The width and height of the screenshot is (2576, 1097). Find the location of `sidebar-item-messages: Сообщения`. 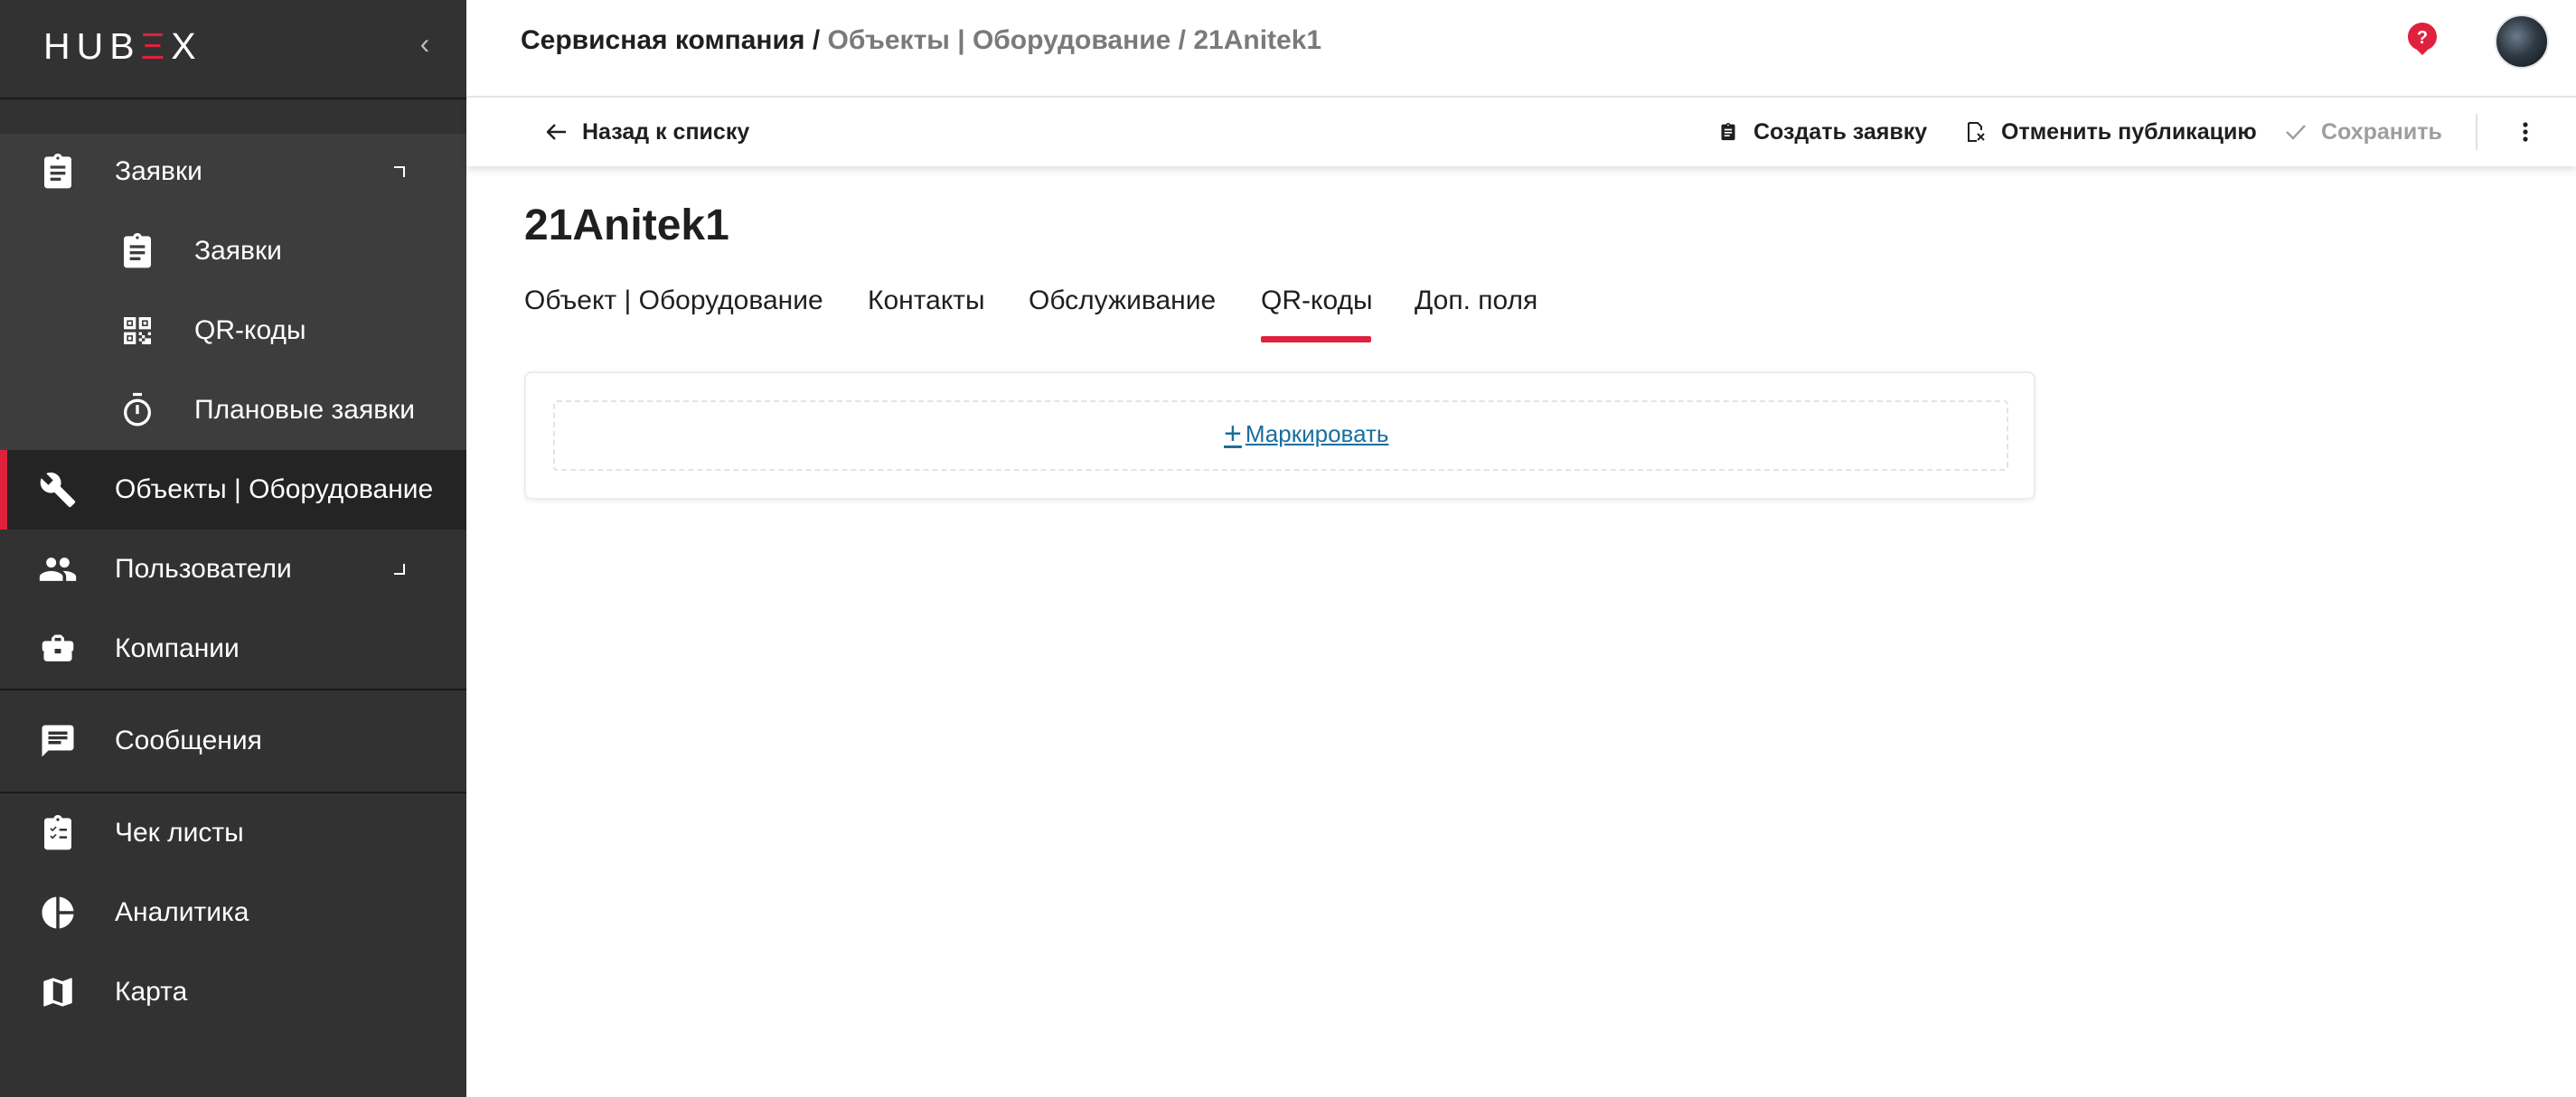

sidebar-item-messages: Сообщения is located at coordinates (233, 741).